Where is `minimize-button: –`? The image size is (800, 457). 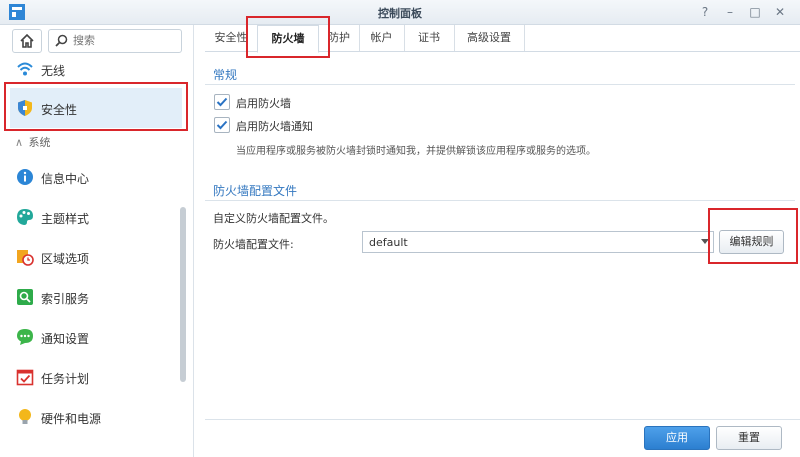
minimize-button: – is located at coordinates (730, 12).